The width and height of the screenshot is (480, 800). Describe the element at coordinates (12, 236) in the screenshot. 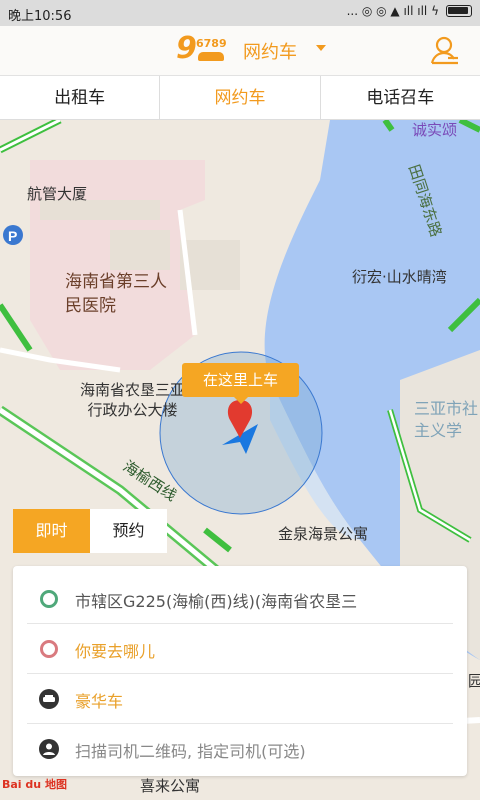

I see `parking-letter: P` at that location.